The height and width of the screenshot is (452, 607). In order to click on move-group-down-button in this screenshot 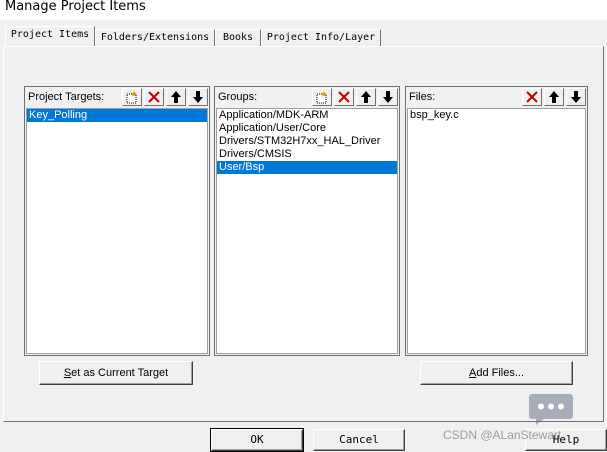, I will do `click(388, 97)`.